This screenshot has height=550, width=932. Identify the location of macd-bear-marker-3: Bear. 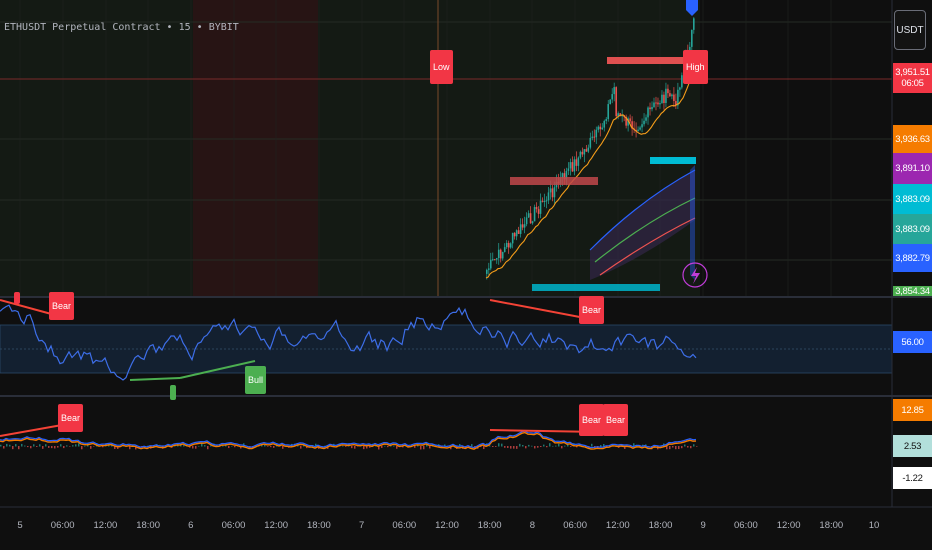
(616, 420).